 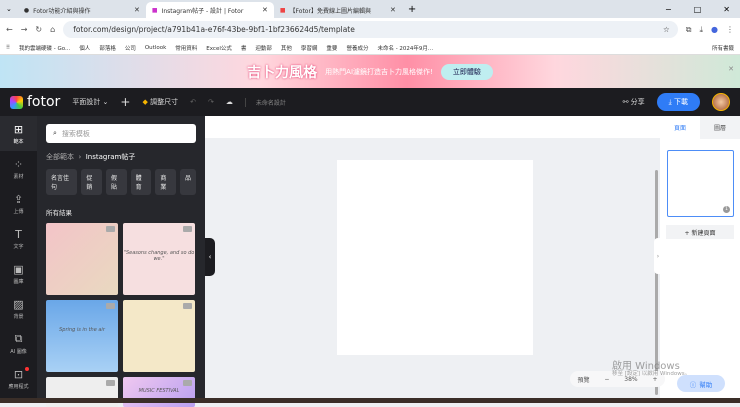 What do you see at coordinates (730, 29) in the screenshot?
I see `menu-icon: ⋮` at bounding box center [730, 29].